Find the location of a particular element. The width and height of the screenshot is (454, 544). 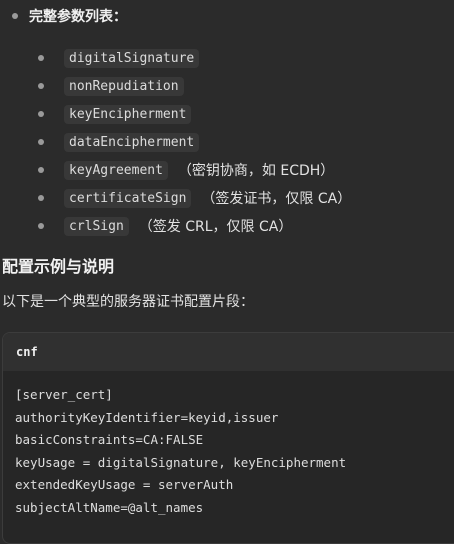

params-list-item: 完整参数列表： is located at coordinates (69, 16).